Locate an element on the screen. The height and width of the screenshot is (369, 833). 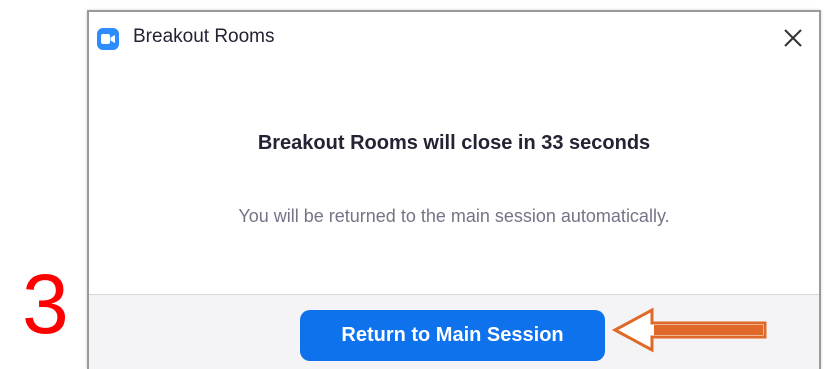
dialog-title: Breakout Rooms is located at coordinates (204, 36).